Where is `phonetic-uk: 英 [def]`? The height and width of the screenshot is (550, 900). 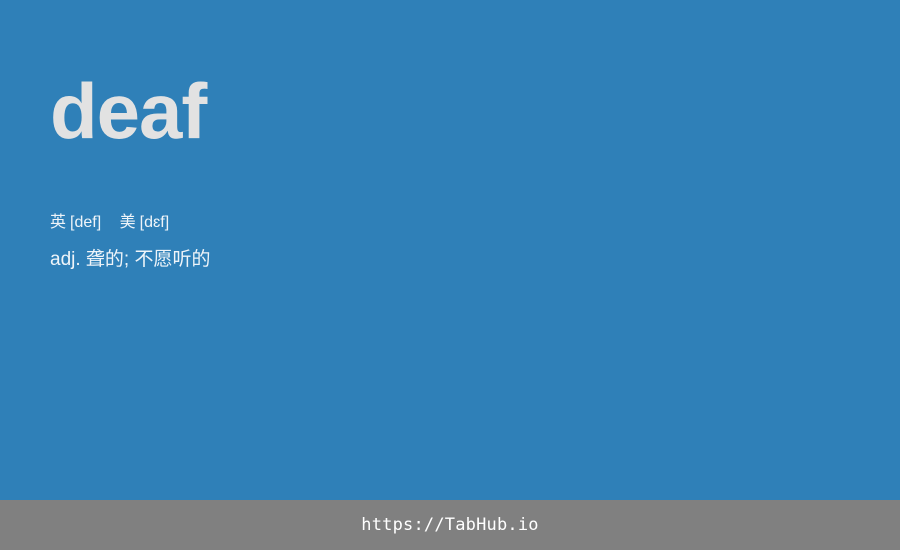 phonetic-uk: 英 [def] is located at coordinates (75, 223).